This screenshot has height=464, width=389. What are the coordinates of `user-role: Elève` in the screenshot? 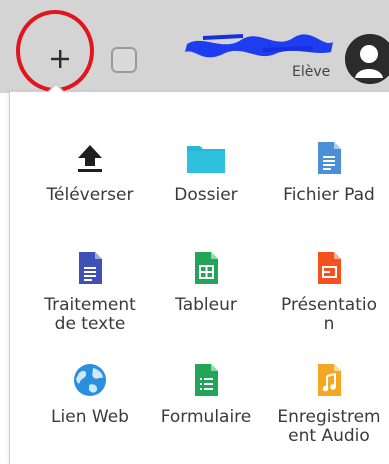 It's located at (311, 72).